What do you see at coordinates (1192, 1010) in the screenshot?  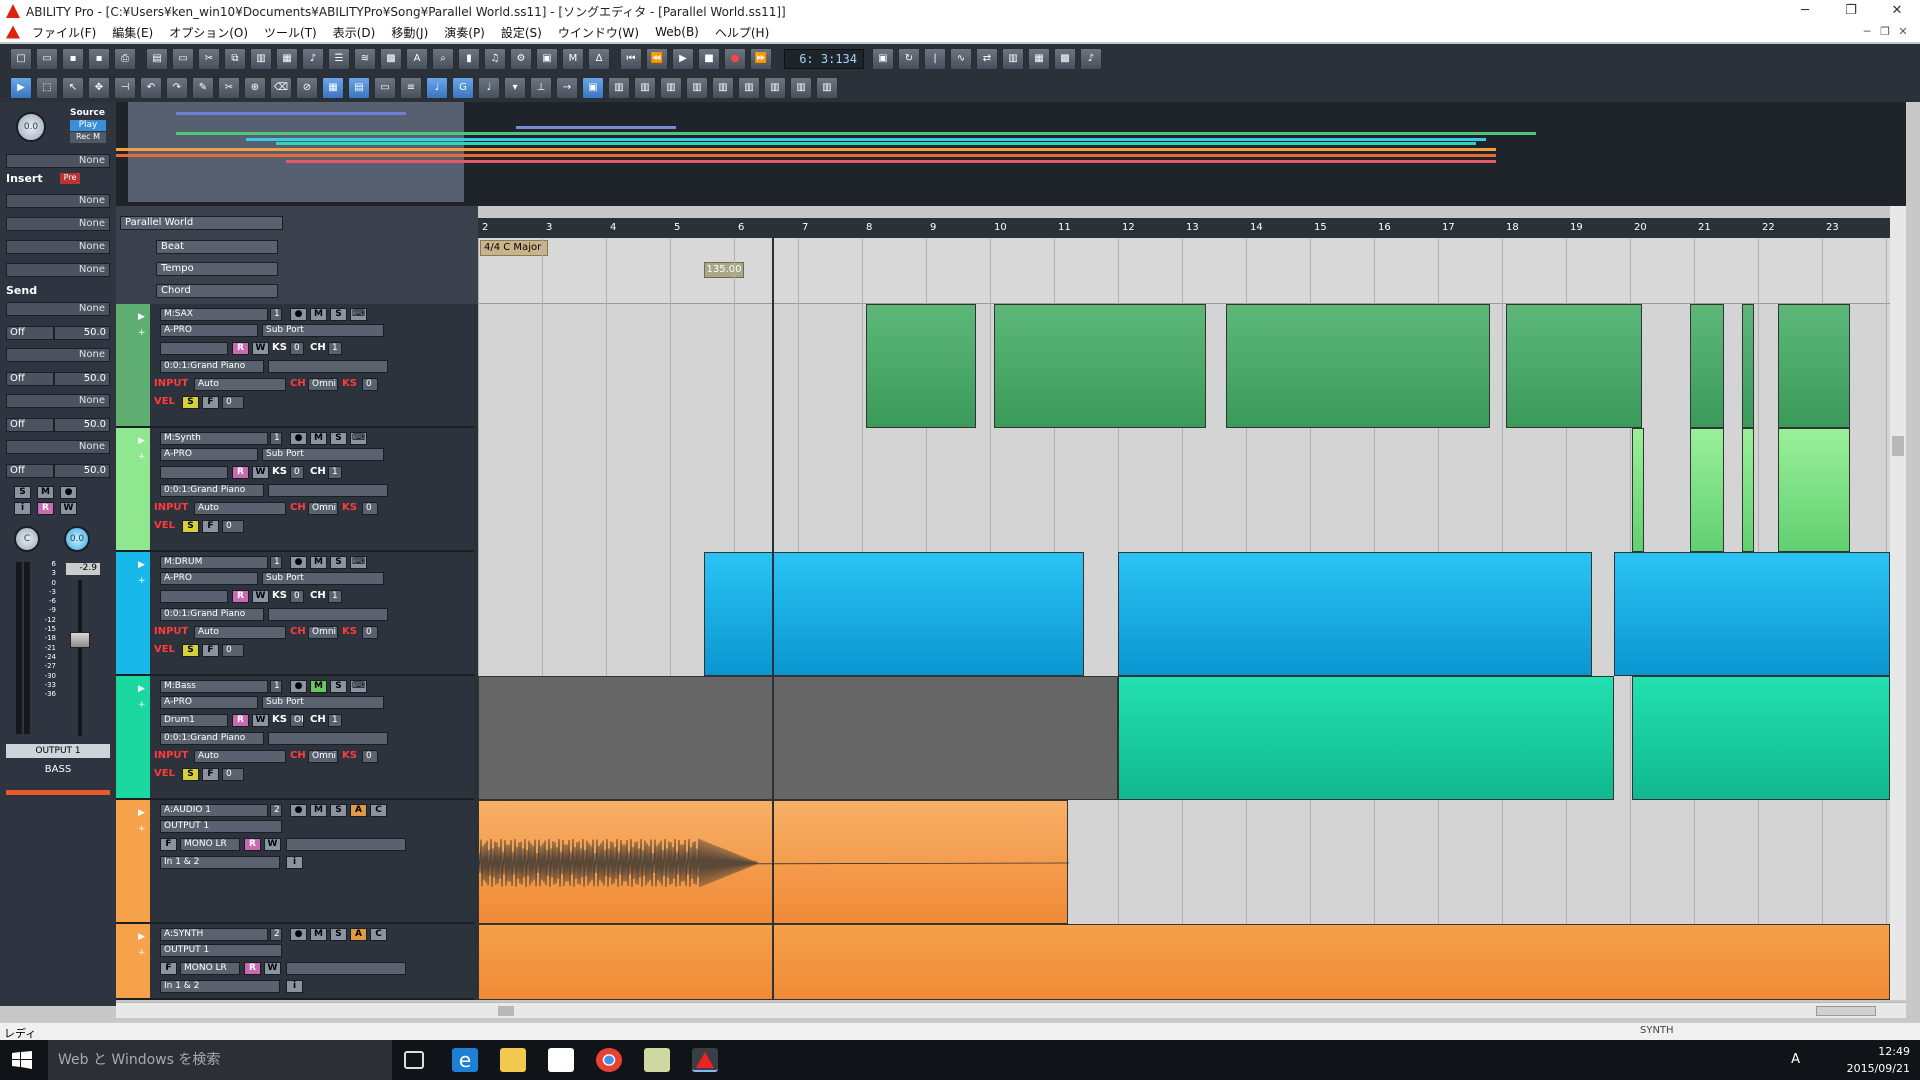 I see `grid-horizontal-scrollbar` at bounding box center [1192, 1010].